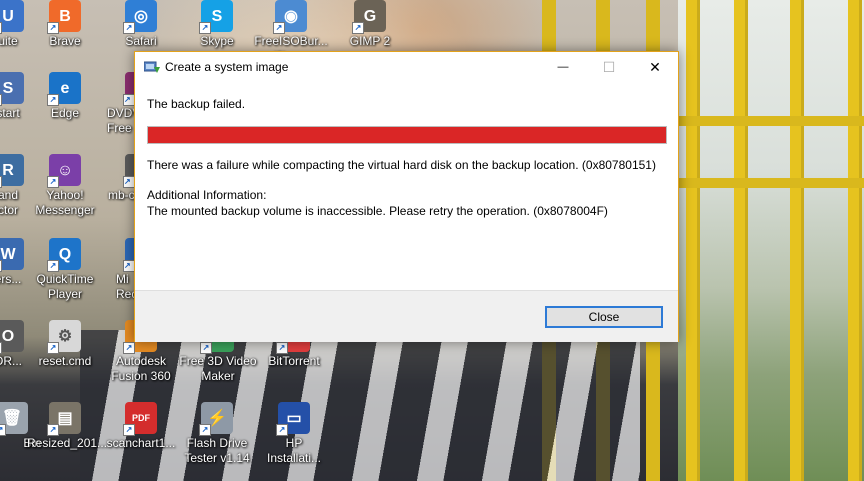 Image resolution: width=864 pixels, height=481 pixels. What do you see at coordinates (152, 67) in the screenshot?
I see `backup-icon` at bounding box center [152, 67].